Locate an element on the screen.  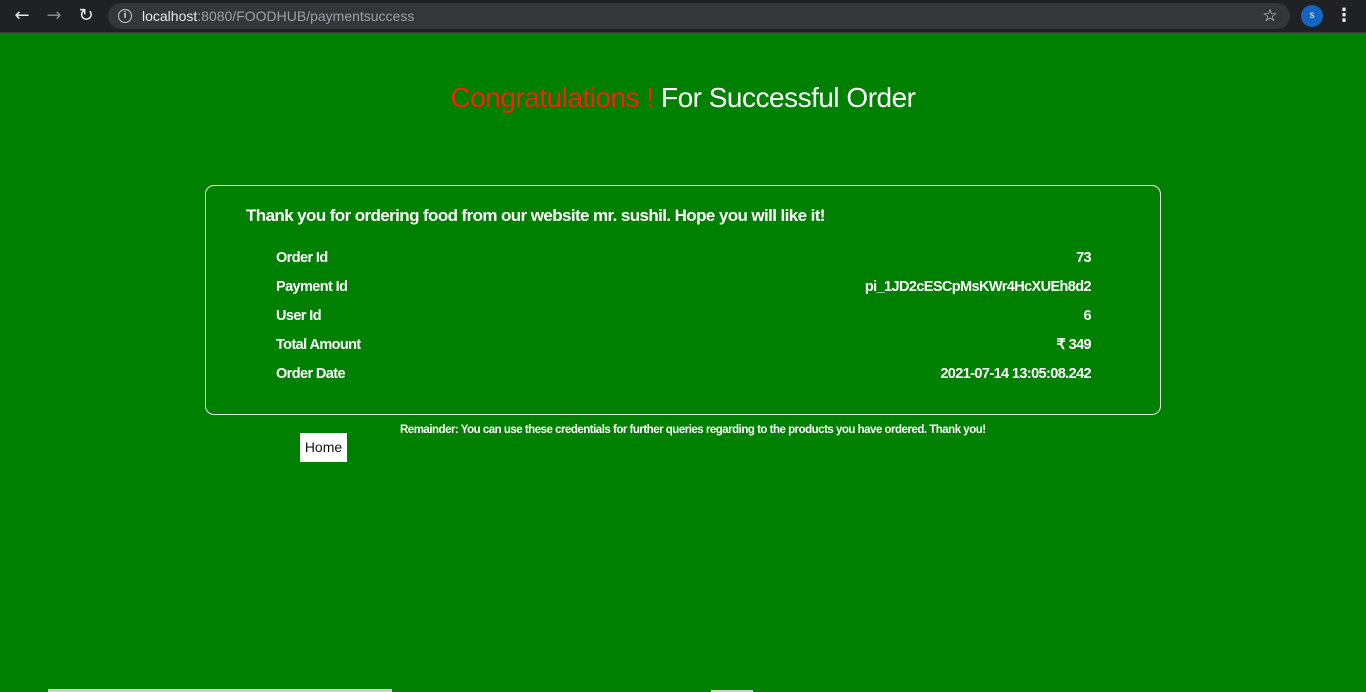
page-title: Congratulations ! For Successful Order is located at coordinates (683, 98).